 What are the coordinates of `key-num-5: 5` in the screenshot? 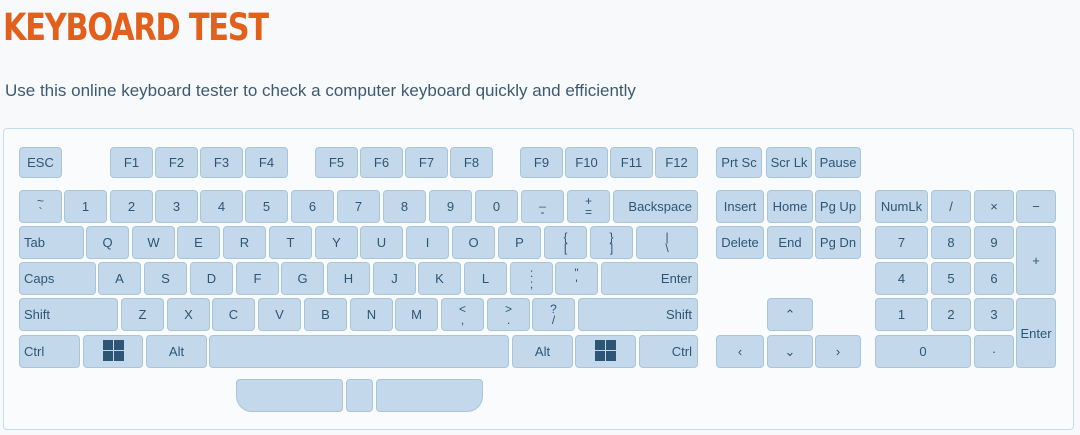 It's located at (951, 278).